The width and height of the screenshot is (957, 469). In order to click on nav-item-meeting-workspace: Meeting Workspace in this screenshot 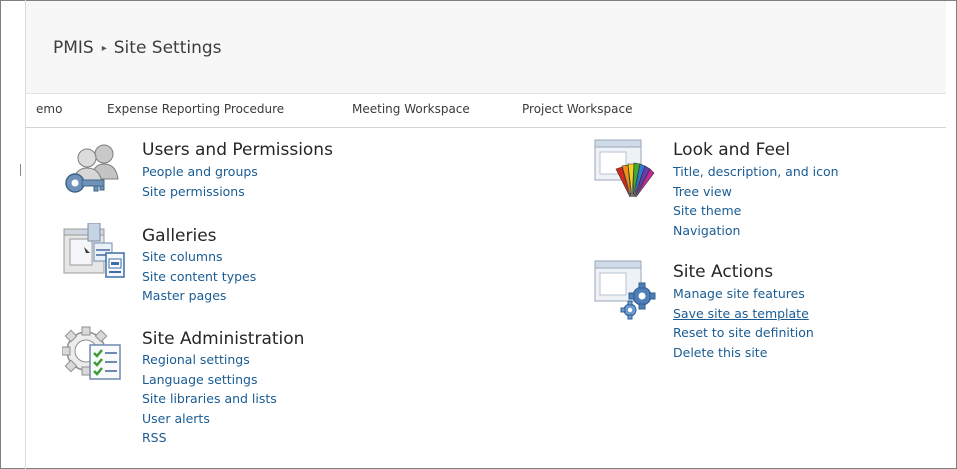, I will do `click(411, 109)`.